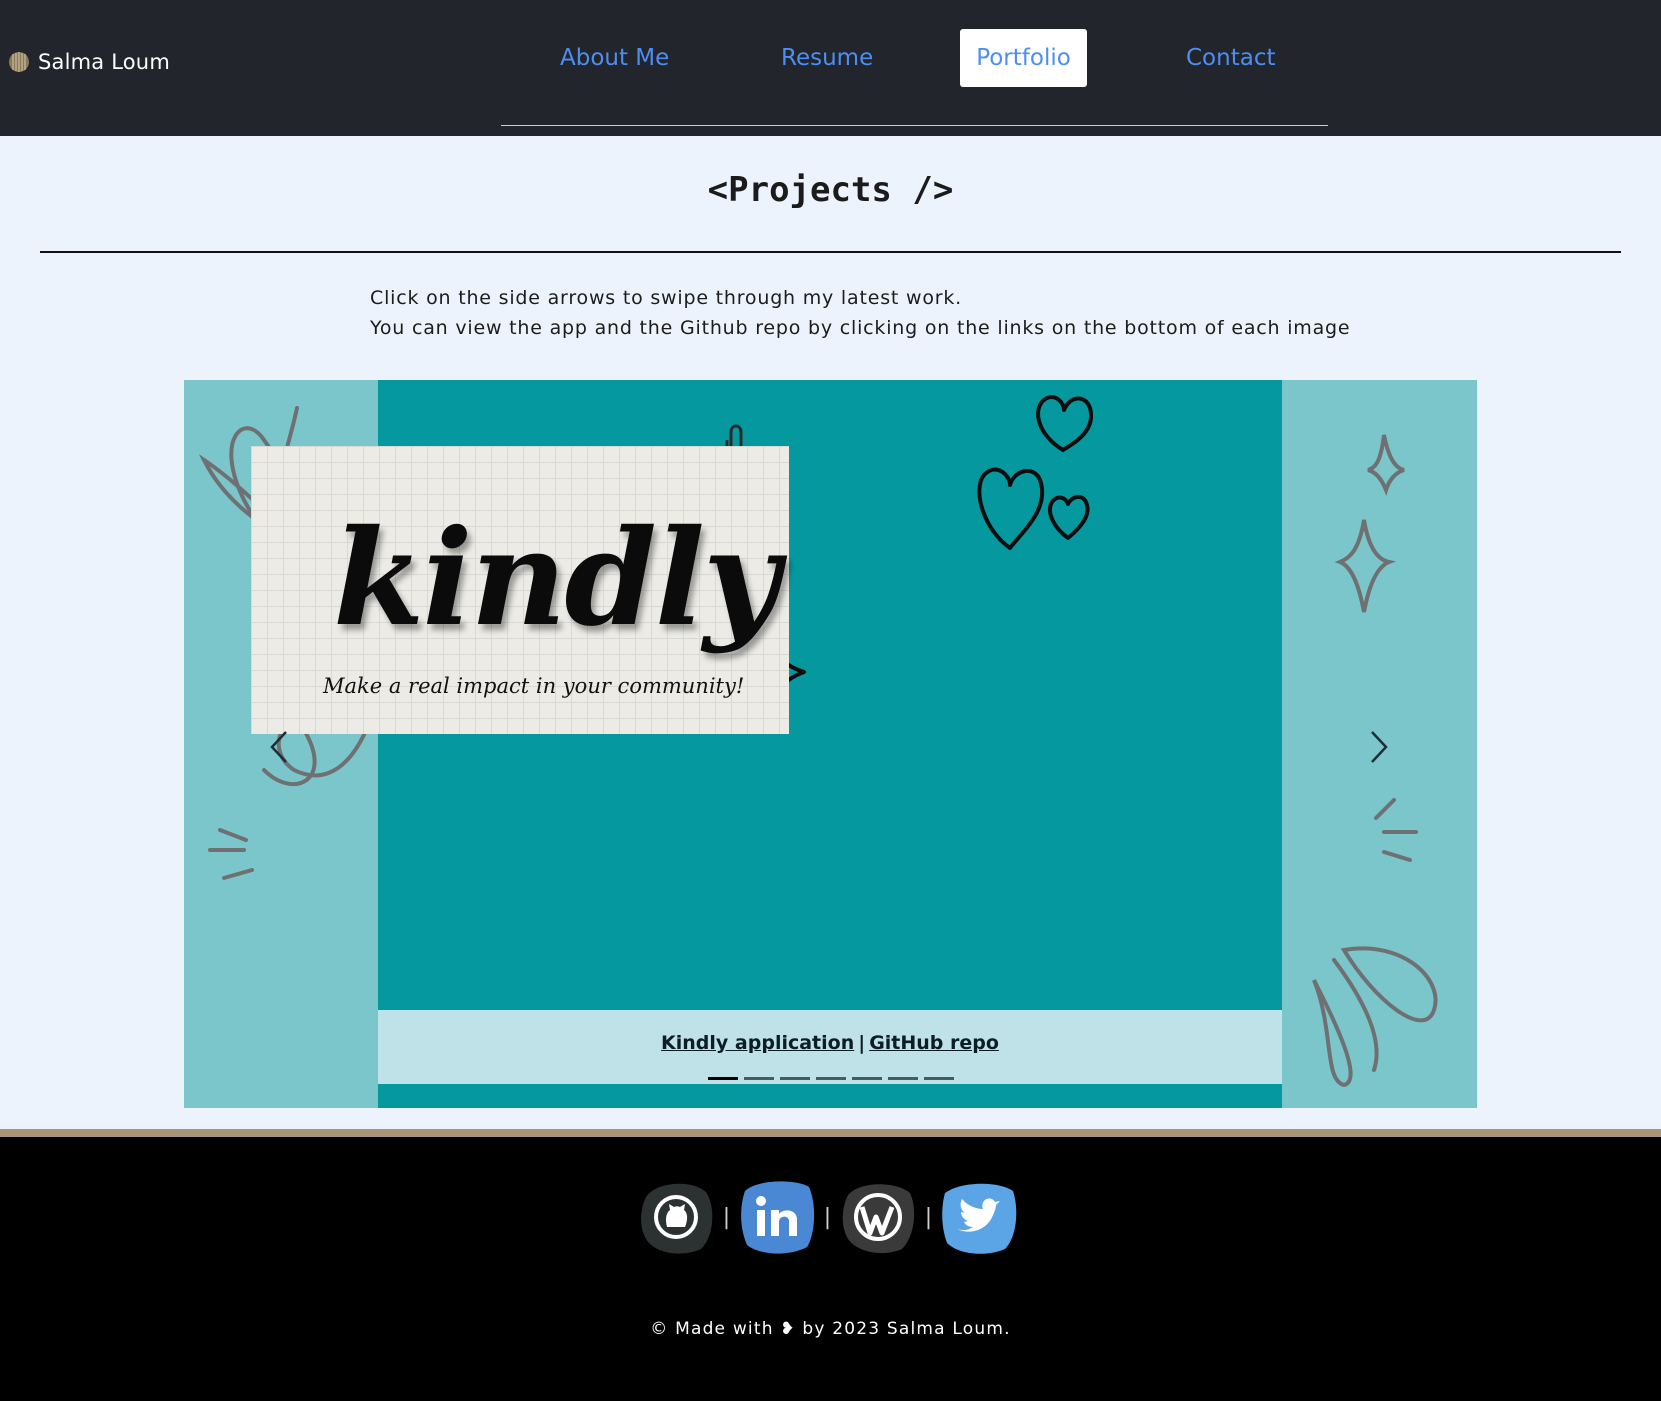  I want to click on copyright-text: © Made with ❥ by 2023 Salma Loum., so click(830, 1329).